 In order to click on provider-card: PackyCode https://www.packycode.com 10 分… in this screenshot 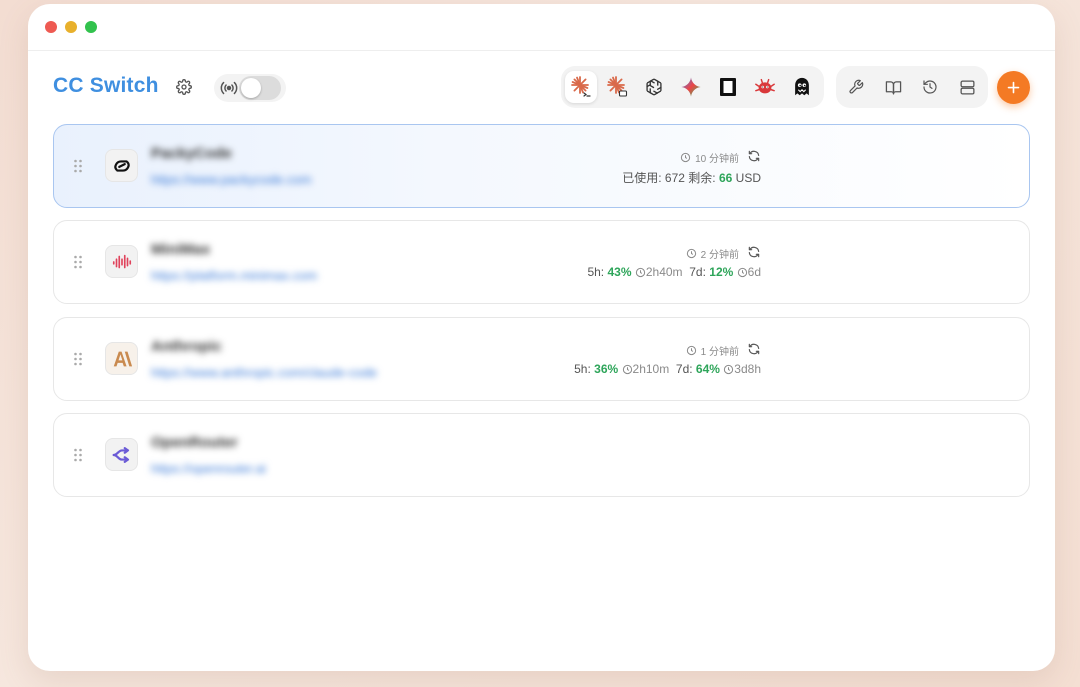, I will do `click(541, 166)`.